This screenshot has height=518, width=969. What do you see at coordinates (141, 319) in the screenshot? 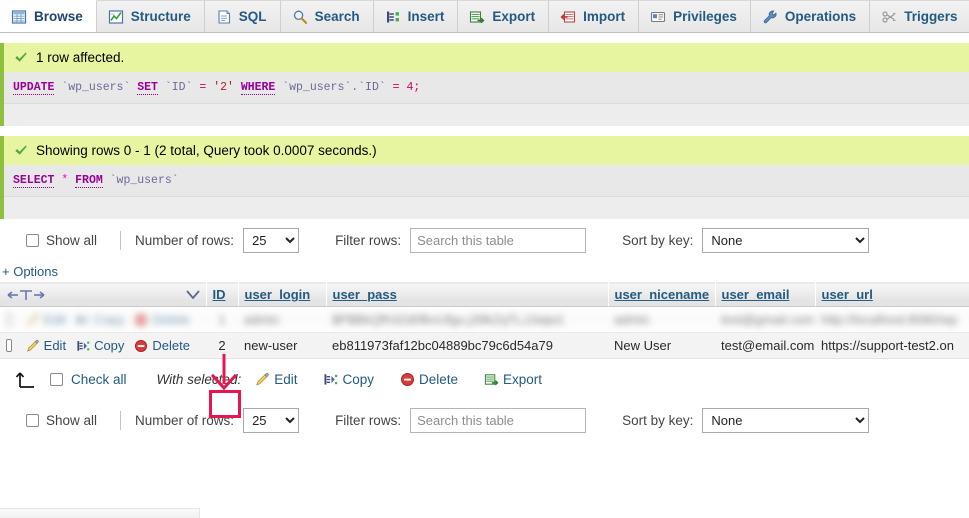
I see `delete-circle-icon` at bounding box center [141, 319].